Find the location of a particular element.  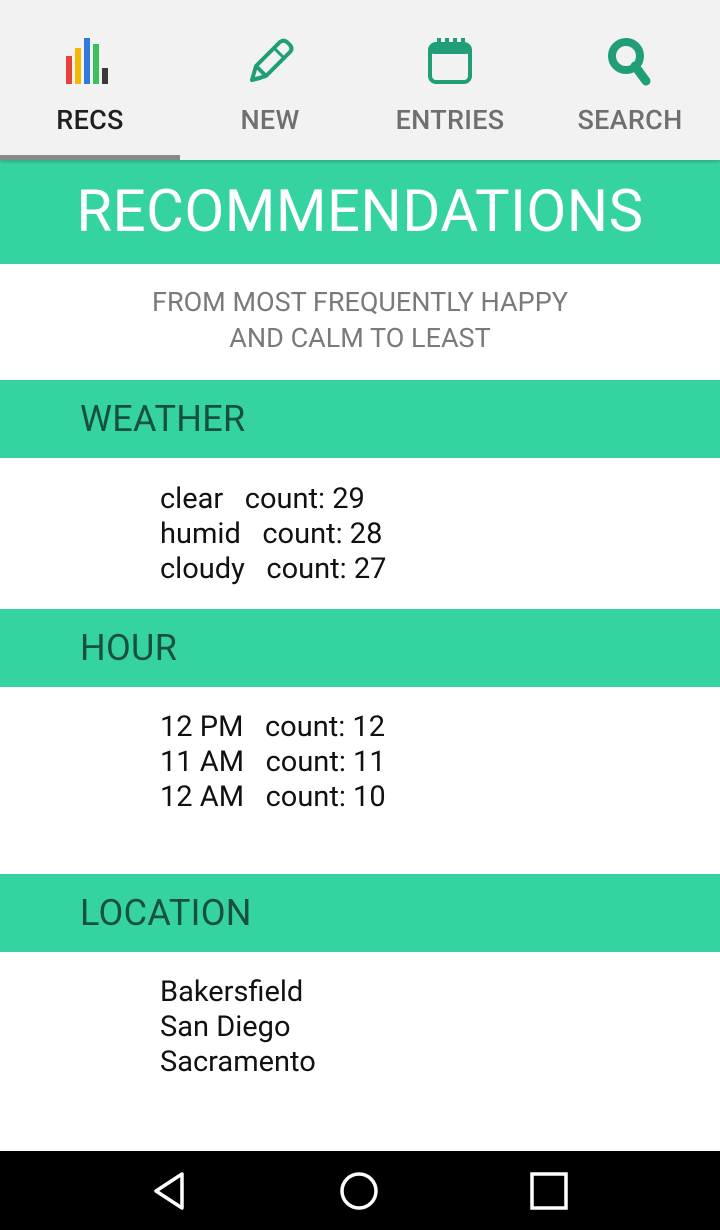

list-item: 12 AM count: 10 is located at coordinates (273, 797).